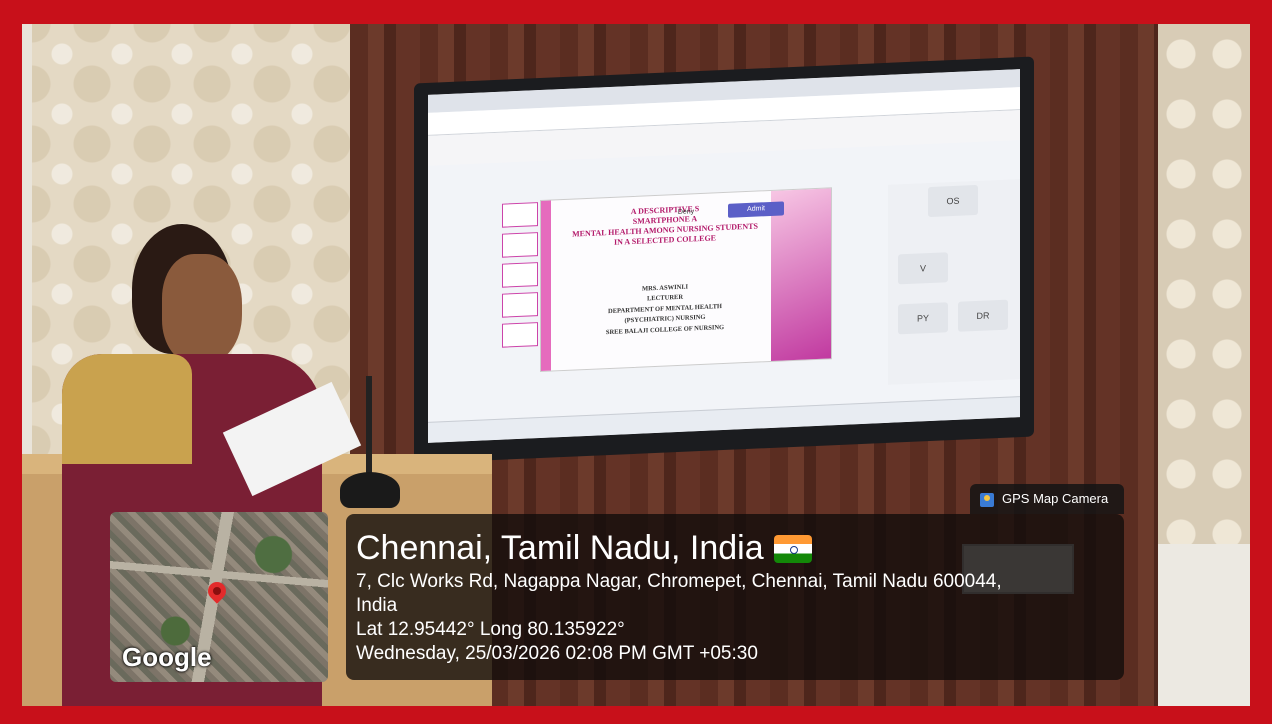 This screenshot has width=1272, height=724. I want to click on address-line-2: India, so click(377, 605).